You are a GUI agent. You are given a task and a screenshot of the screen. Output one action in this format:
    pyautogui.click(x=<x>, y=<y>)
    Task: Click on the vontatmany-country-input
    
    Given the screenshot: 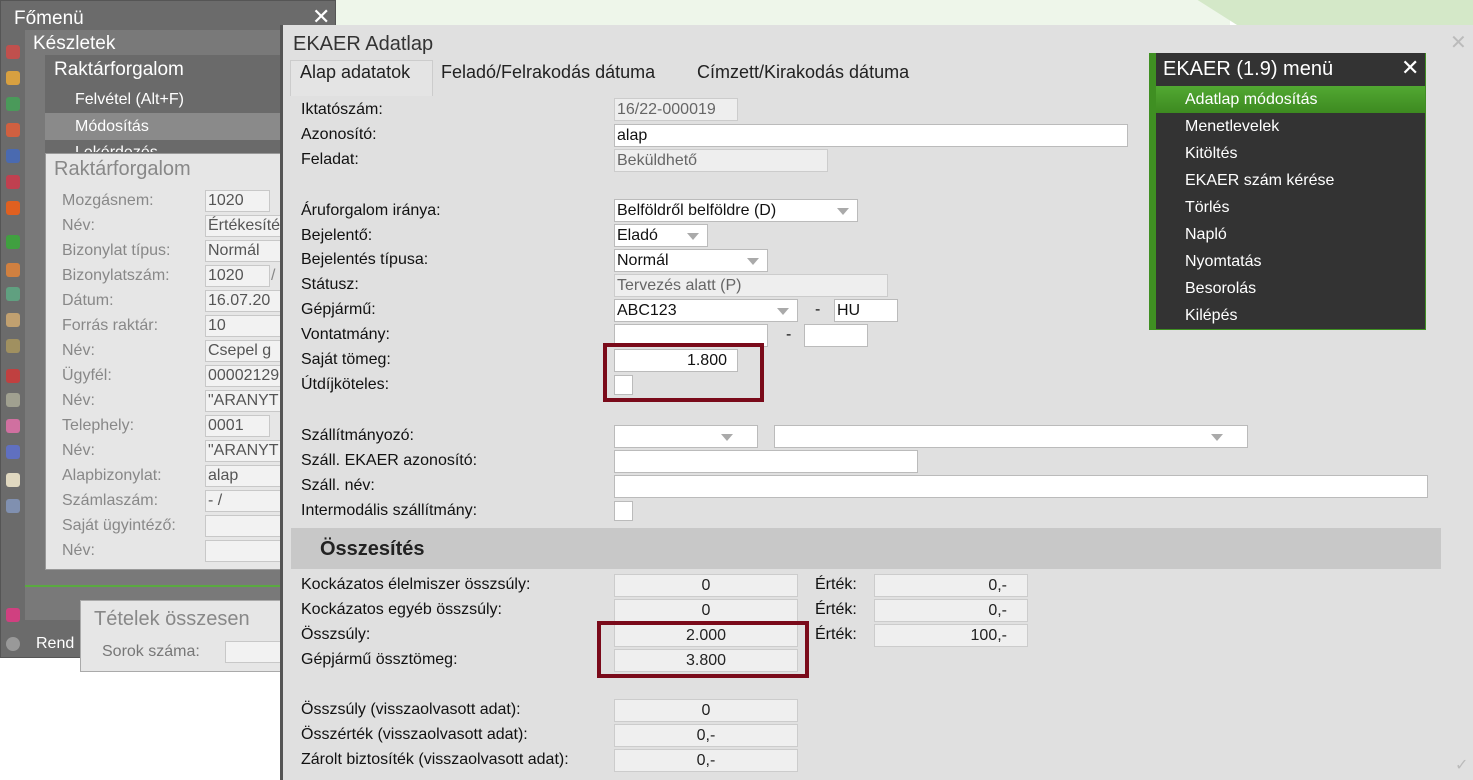 What is the action you would take?
    pyautogui.click(x=836, y=335)
    